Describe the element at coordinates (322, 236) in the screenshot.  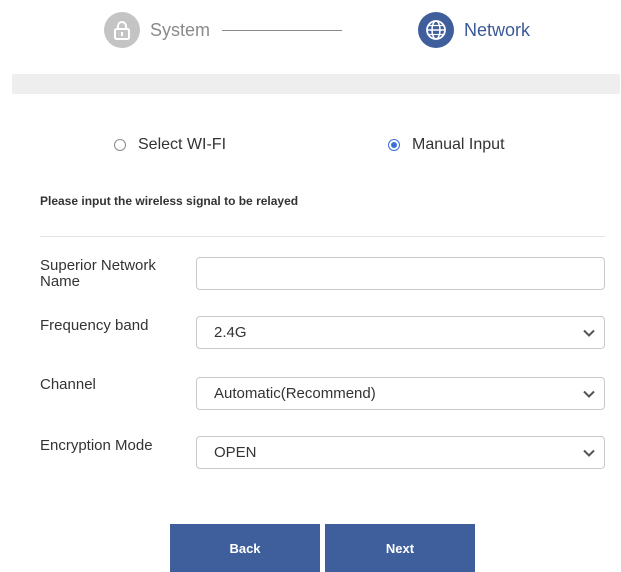
I see `section-rule` at that location.